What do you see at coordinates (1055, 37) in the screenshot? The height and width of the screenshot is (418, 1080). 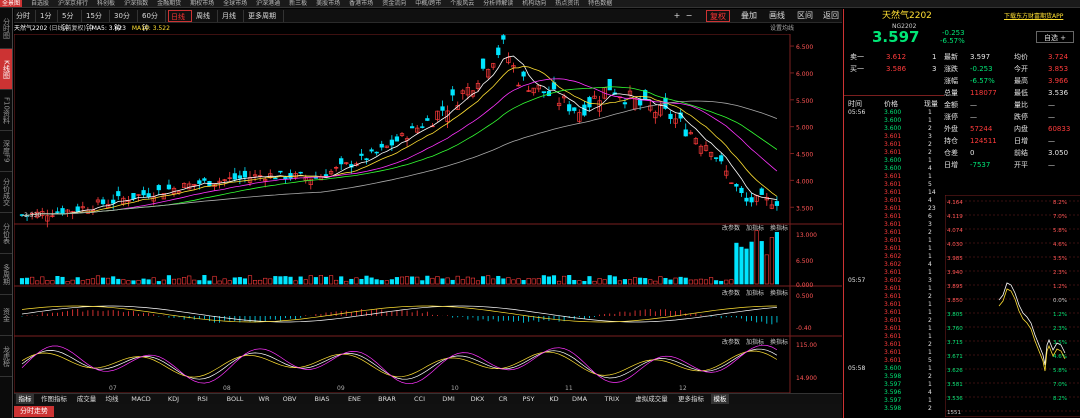 I see `add-watchlist-button: 自选 +` at bounding box center [1055, 37].